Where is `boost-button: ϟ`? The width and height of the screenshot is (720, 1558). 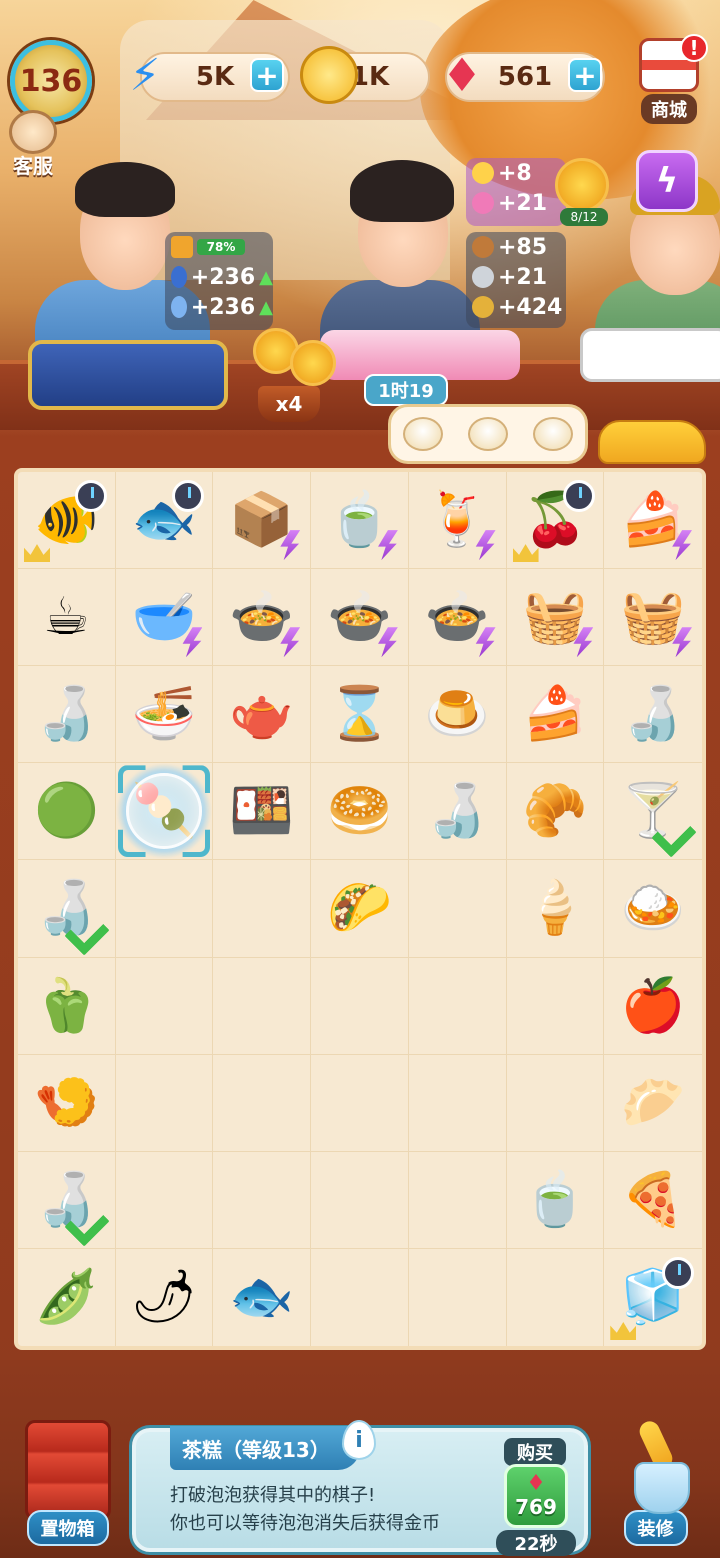 boost-button: ϟ is located at coordinates (667, 181).